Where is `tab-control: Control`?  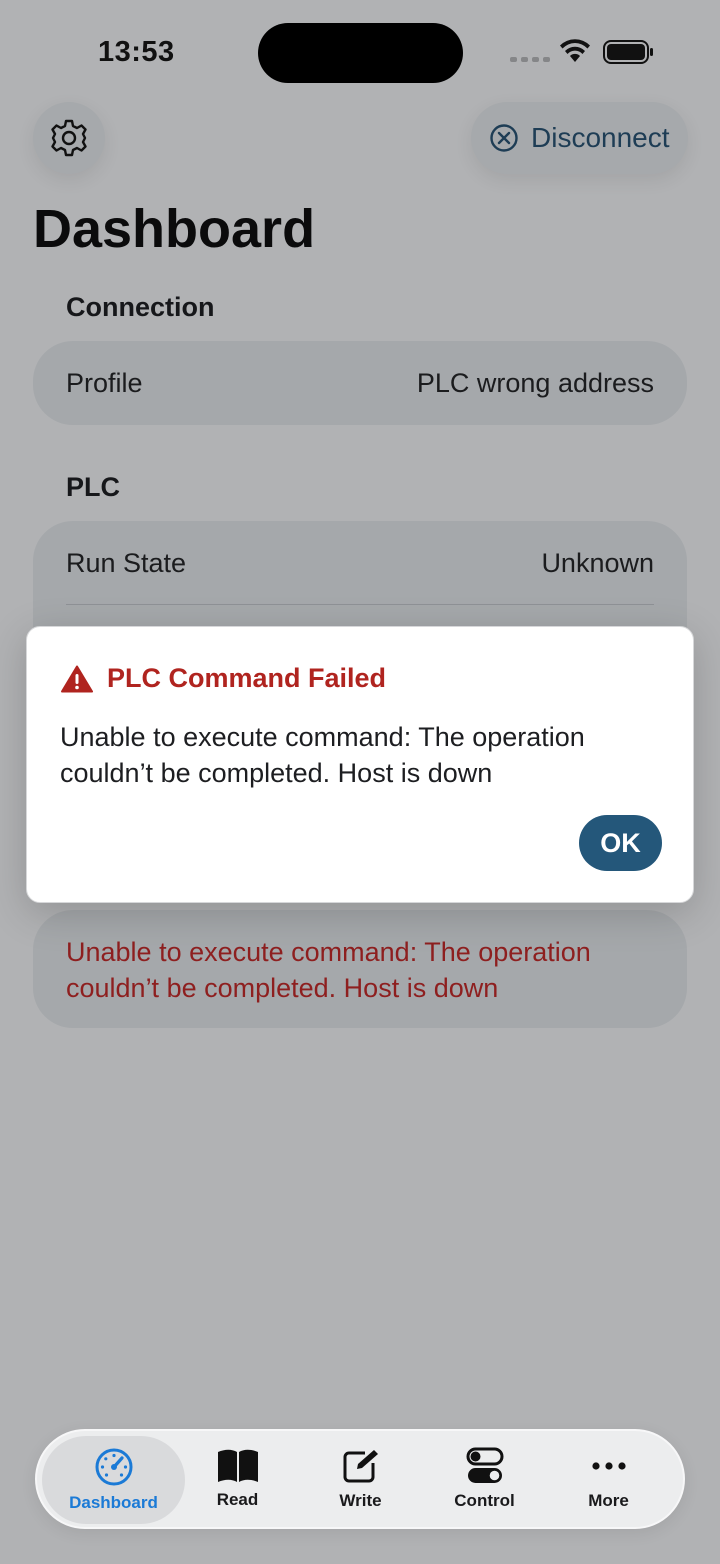
tab-control: Control is located at coordinates (484, 1479).